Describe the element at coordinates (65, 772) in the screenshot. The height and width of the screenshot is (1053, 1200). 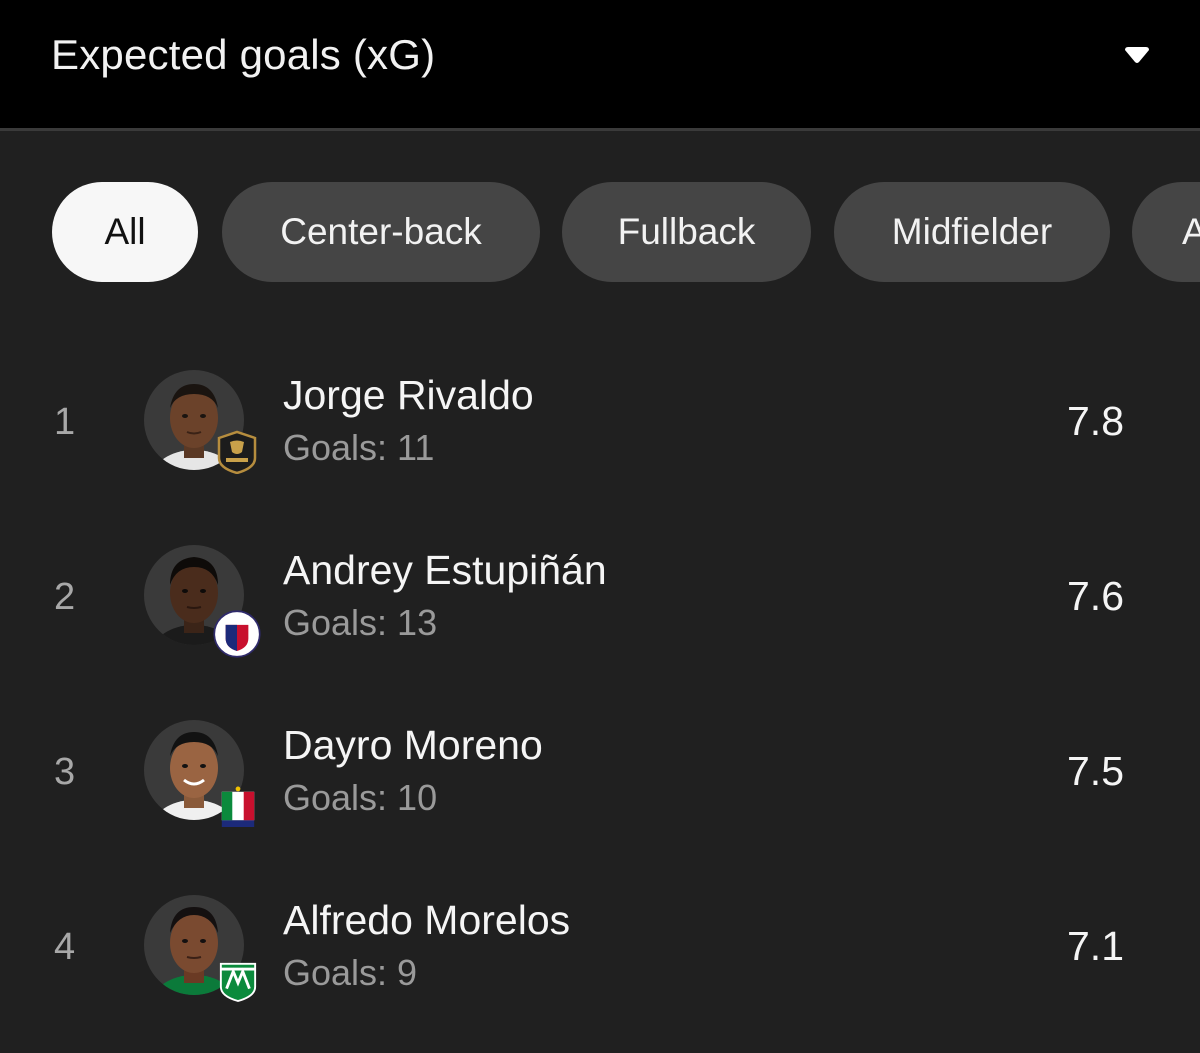
I see `player-rank: 3` at that location.